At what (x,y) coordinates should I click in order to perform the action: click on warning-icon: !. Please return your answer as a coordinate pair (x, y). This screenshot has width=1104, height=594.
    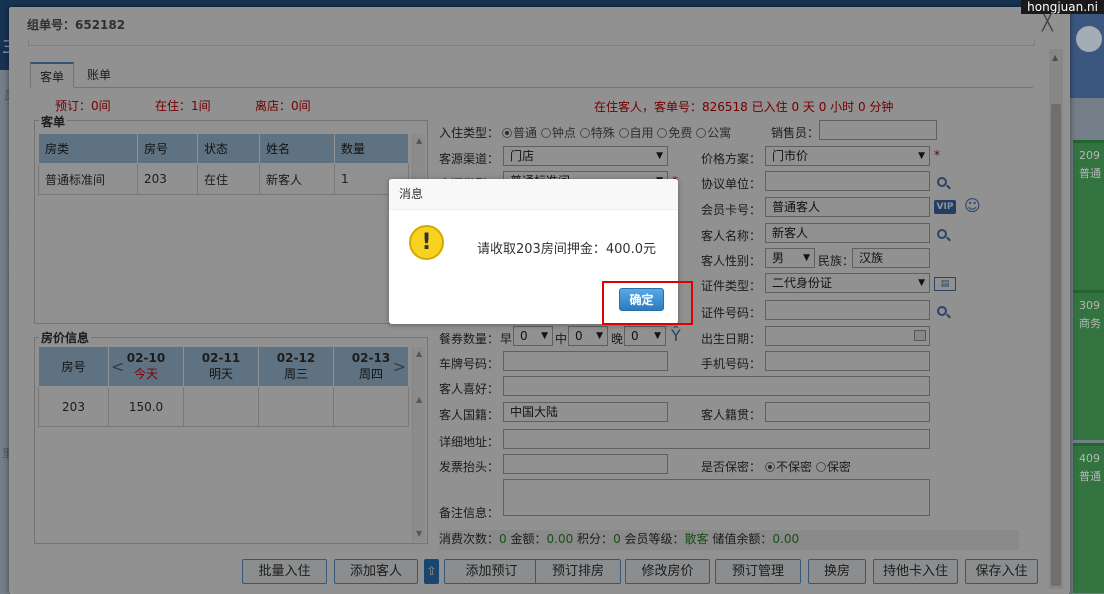
    Looking at the image, I should click on (426, 242).